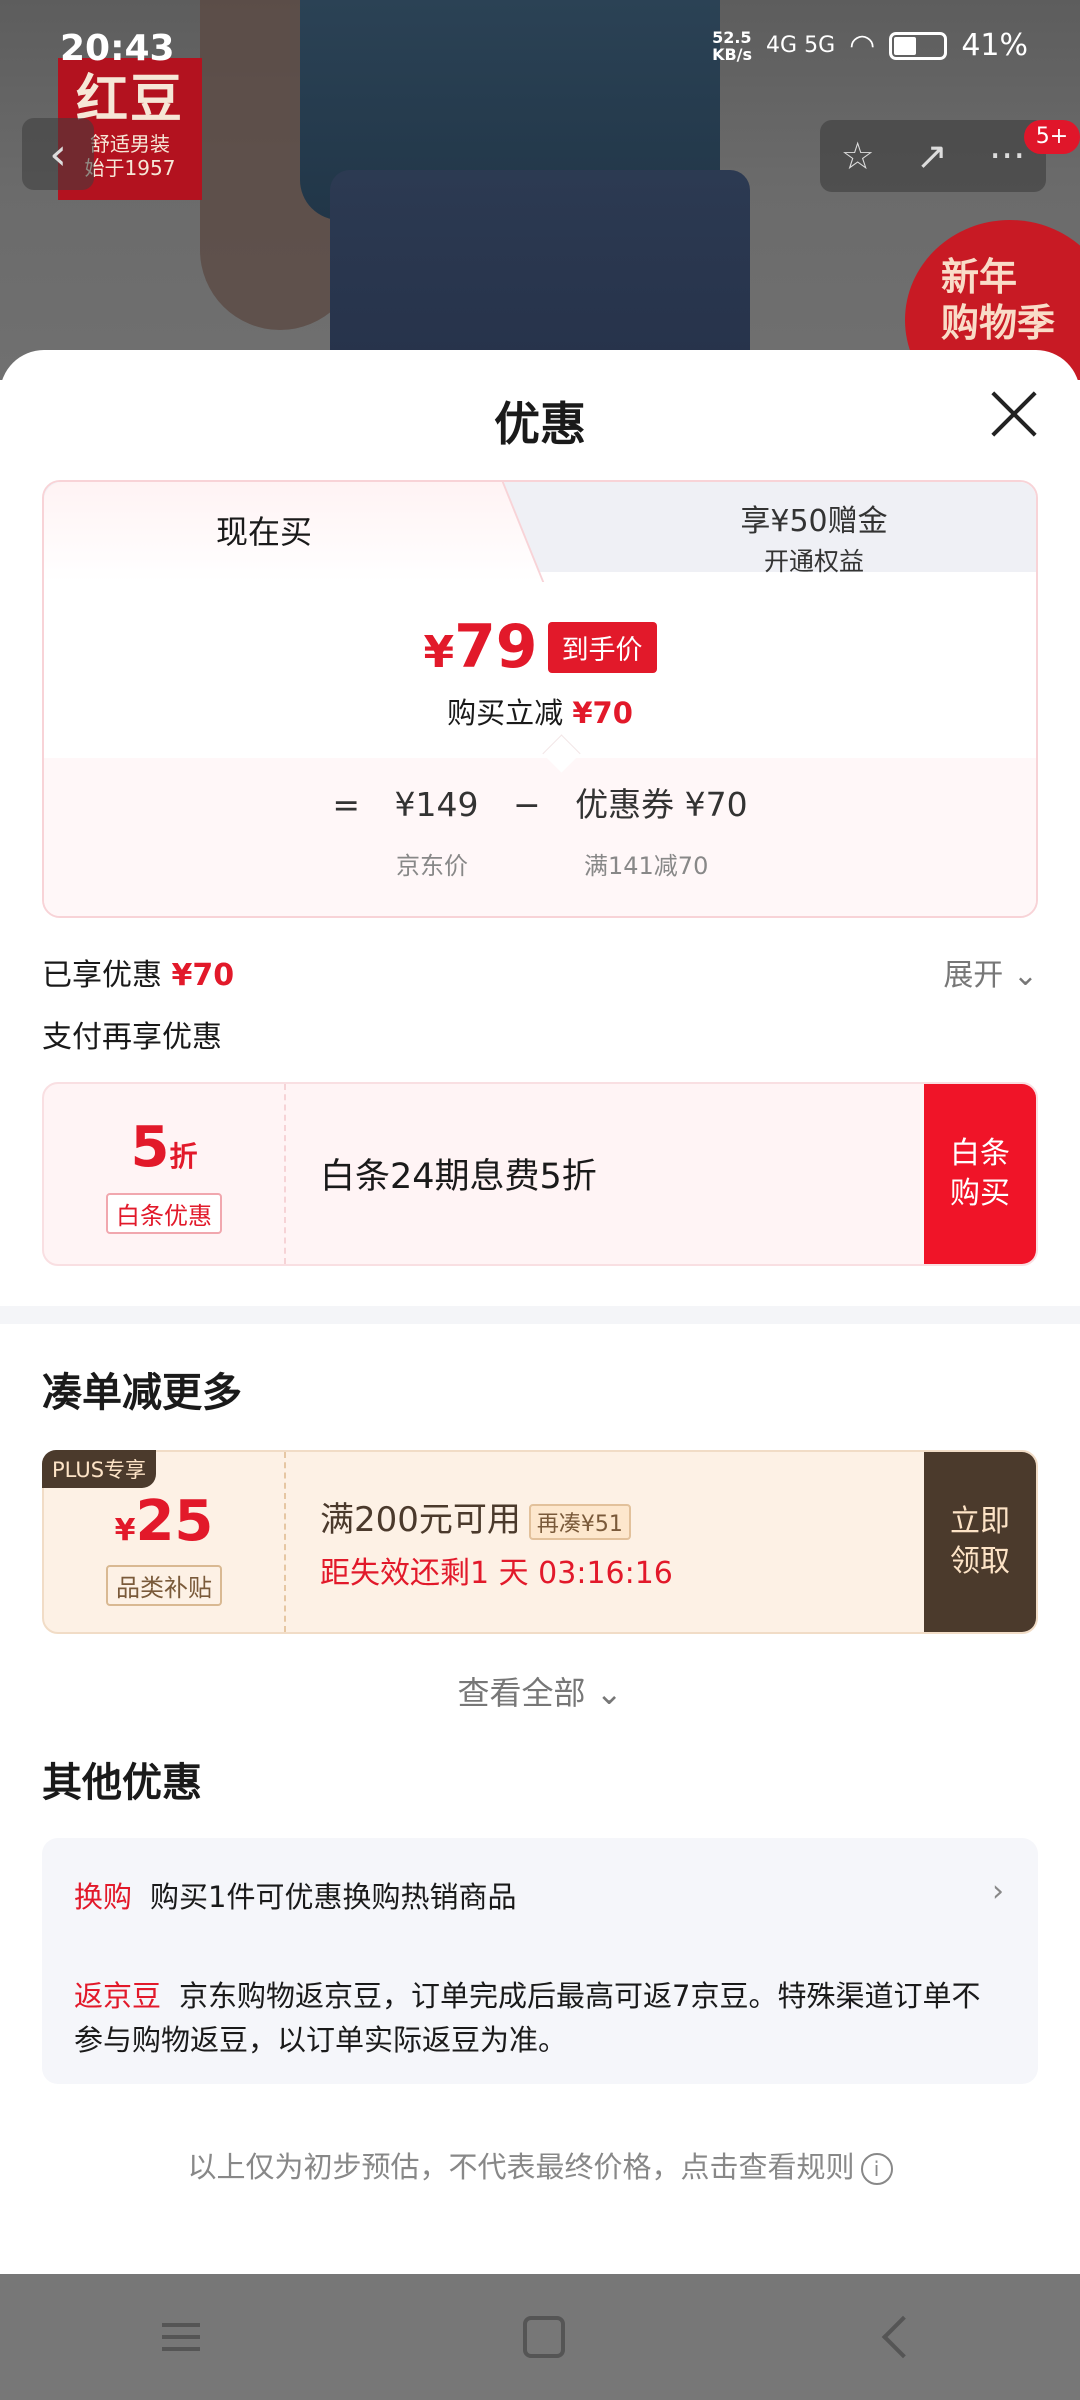 Image resolution: width=1080 pixels, height=2400 pixels. I want to click on baitiao-discount: 5折 白条优惠, so click(165, 1174).